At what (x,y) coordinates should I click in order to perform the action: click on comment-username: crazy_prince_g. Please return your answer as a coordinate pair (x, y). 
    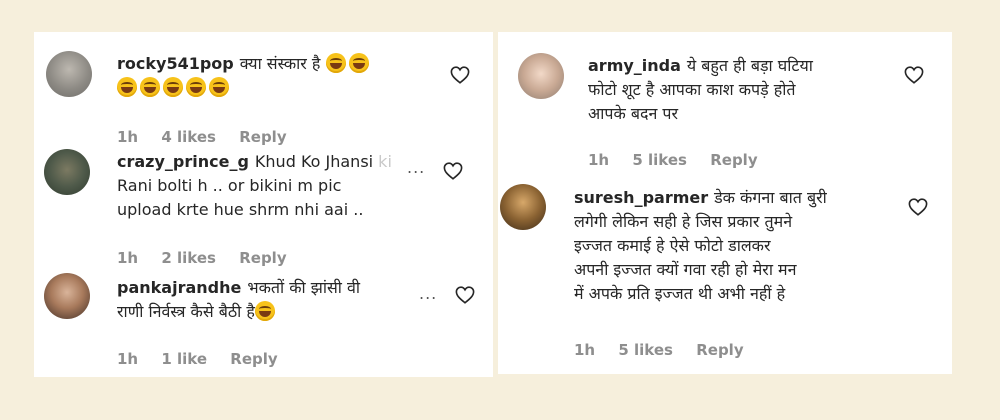
    Looking at the image, I should click on (183, 161).